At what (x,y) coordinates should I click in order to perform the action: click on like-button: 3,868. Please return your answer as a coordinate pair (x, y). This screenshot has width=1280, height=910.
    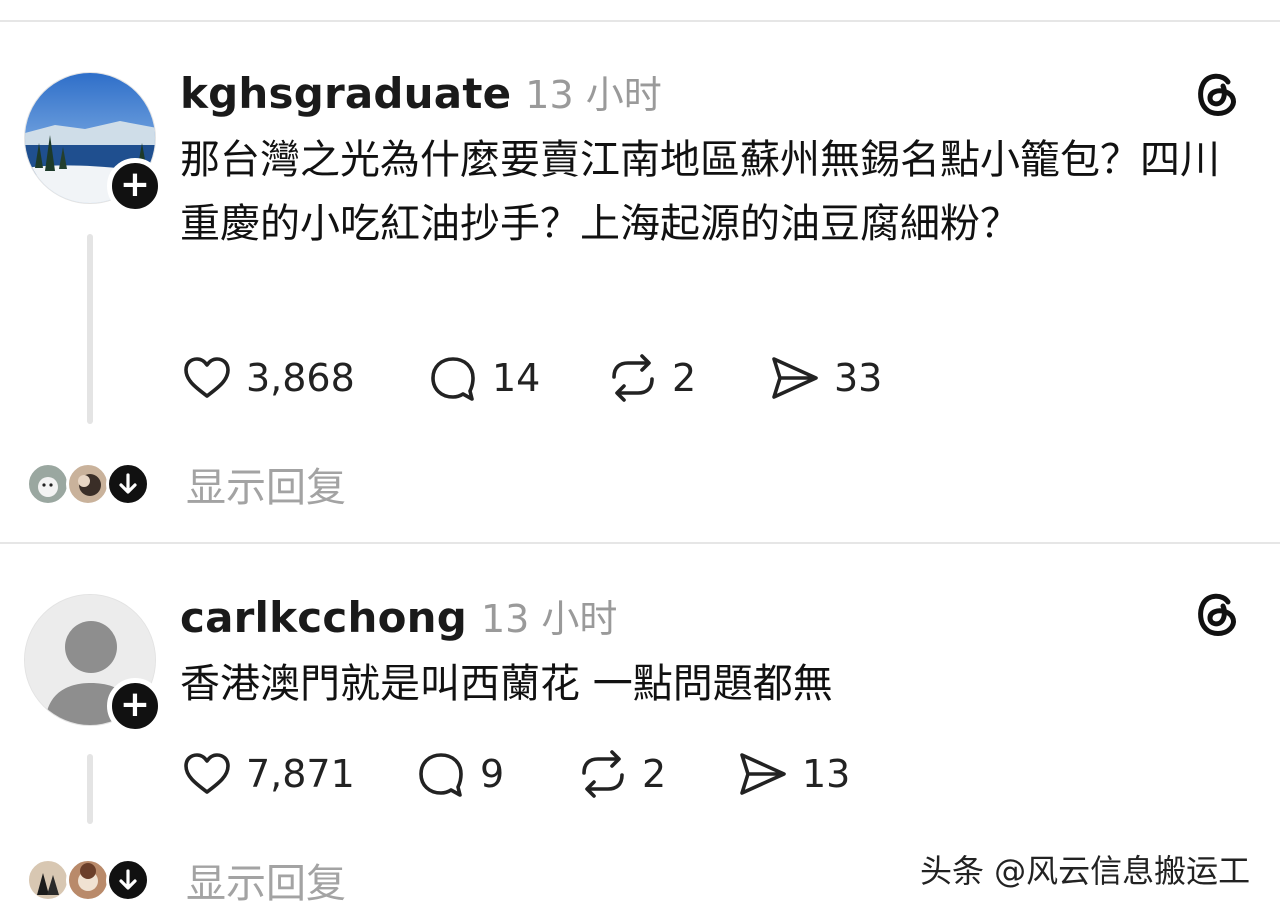
    Looking at the image, I should click on (267, 378).